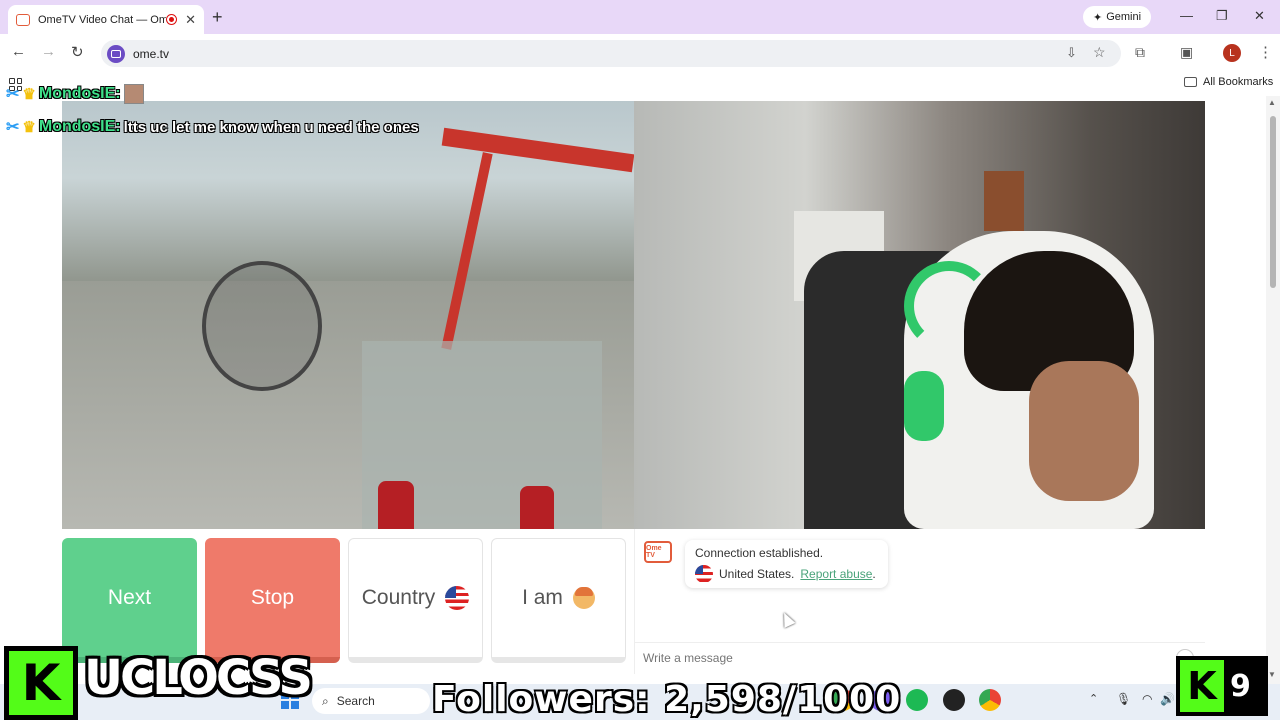  I want to click on next-label: Next, so click(129, 597).